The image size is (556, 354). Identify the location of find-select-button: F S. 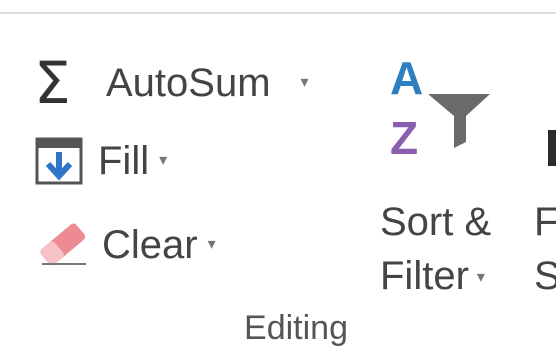
(545, 175).